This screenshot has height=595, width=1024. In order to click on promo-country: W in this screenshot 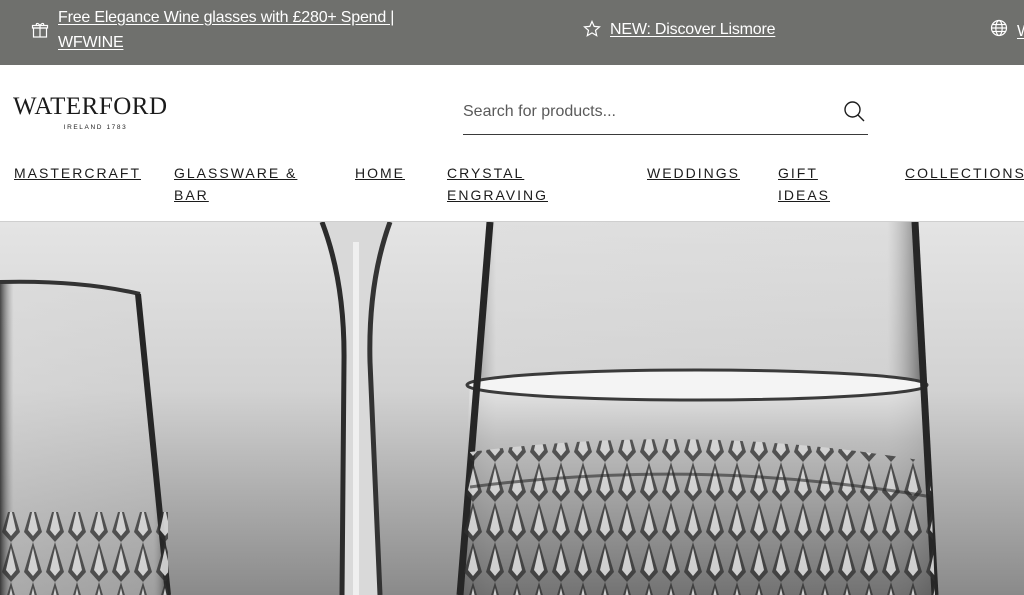, I will do `click(1007, 31)`.